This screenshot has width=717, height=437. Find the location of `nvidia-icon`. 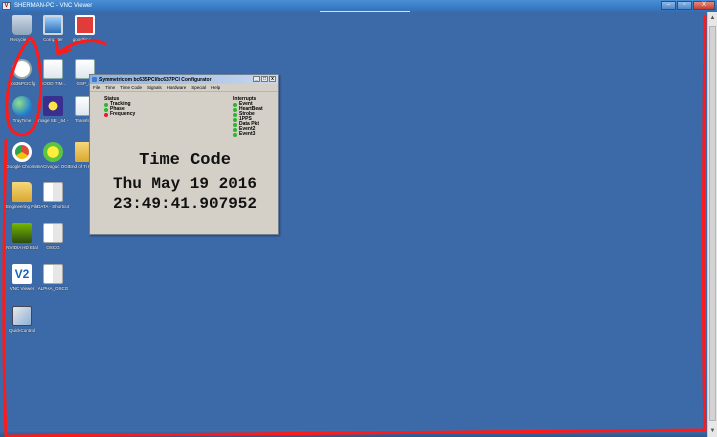

nvidia-icon is located at coordinates (22, 233).